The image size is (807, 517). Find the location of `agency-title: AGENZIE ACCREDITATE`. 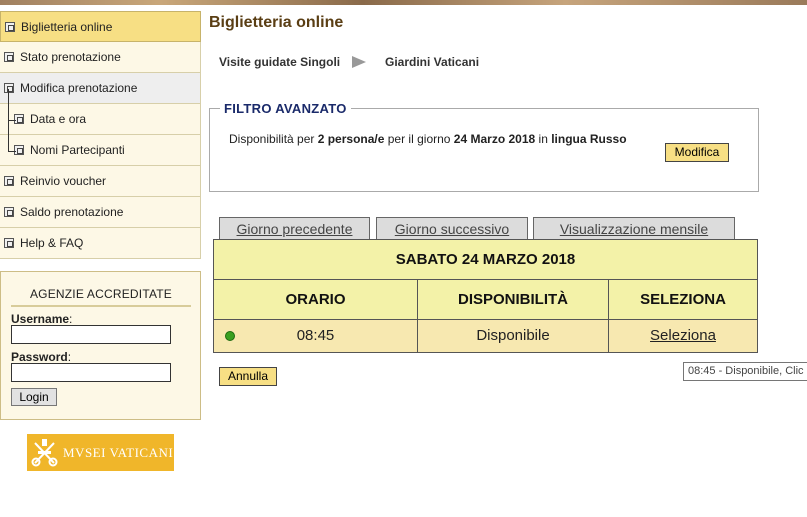

agency-title: AGENZIE ACCREDITATE is located at coordinates (101, 294).